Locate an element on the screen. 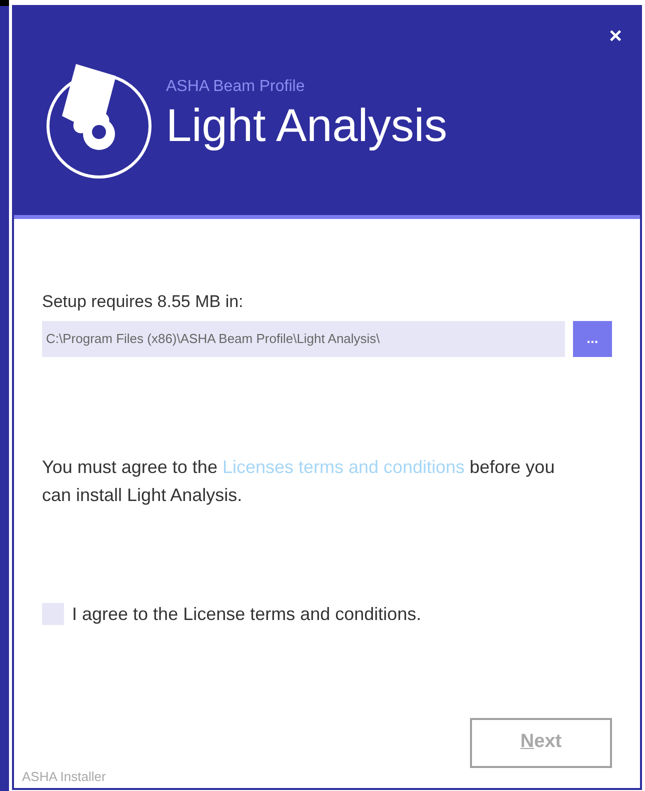 The height and width of the screenshot is (791, 645). agree-checkbox is located at coordinates (53, 614).